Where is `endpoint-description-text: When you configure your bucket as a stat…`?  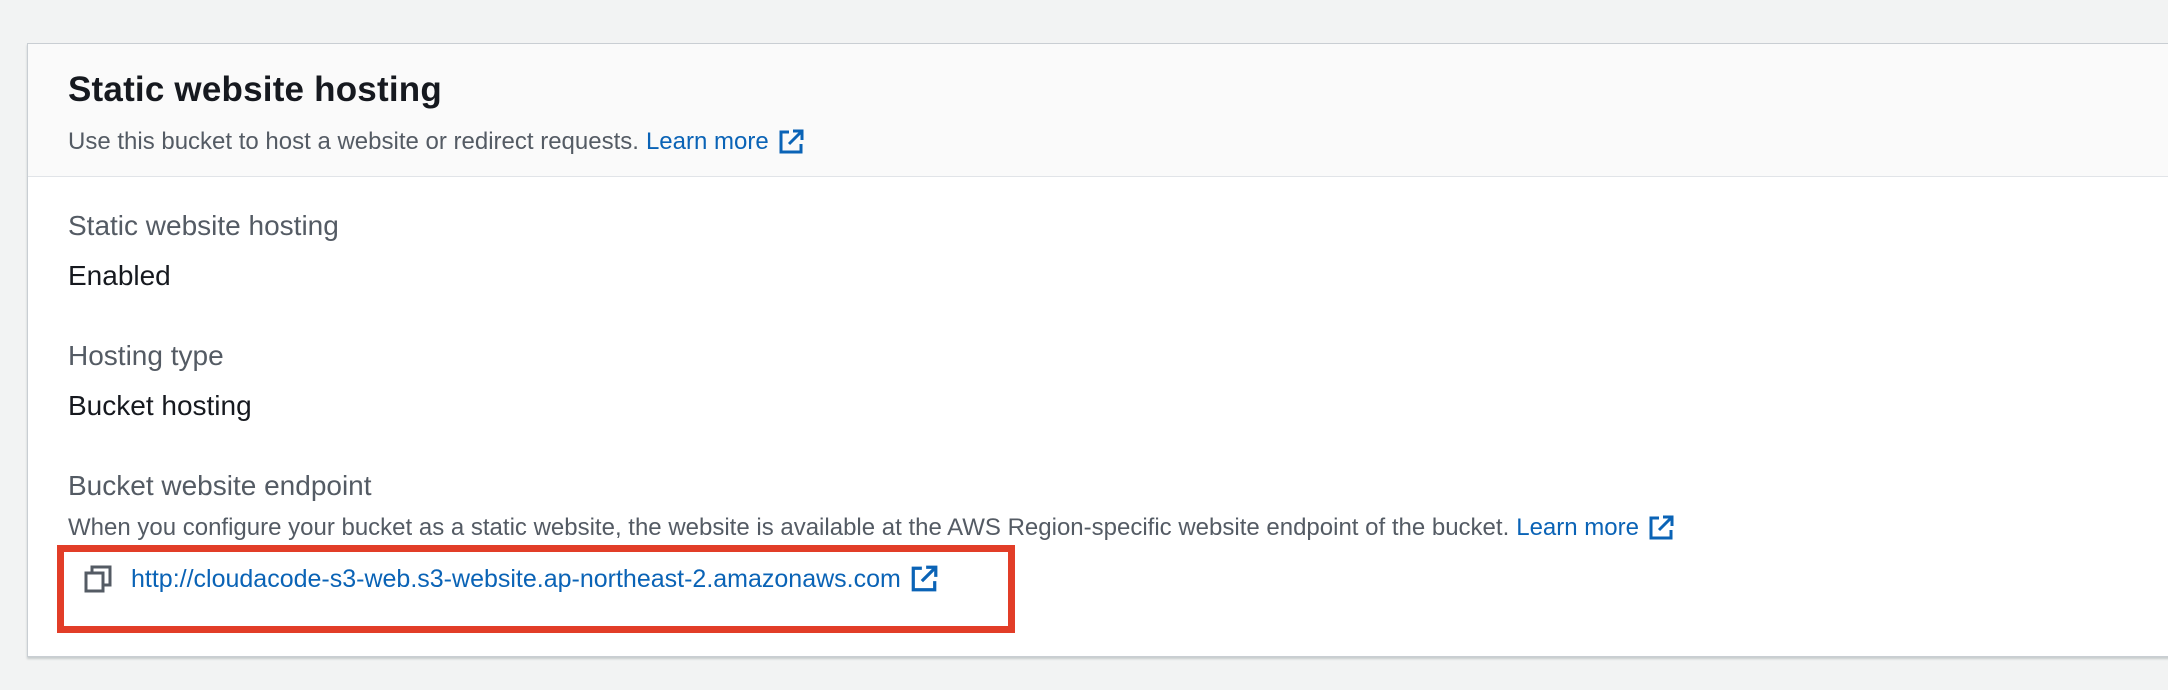
endpoint-description-text: When you configure your bucket as a stat… is located at coordinates (789, 527).